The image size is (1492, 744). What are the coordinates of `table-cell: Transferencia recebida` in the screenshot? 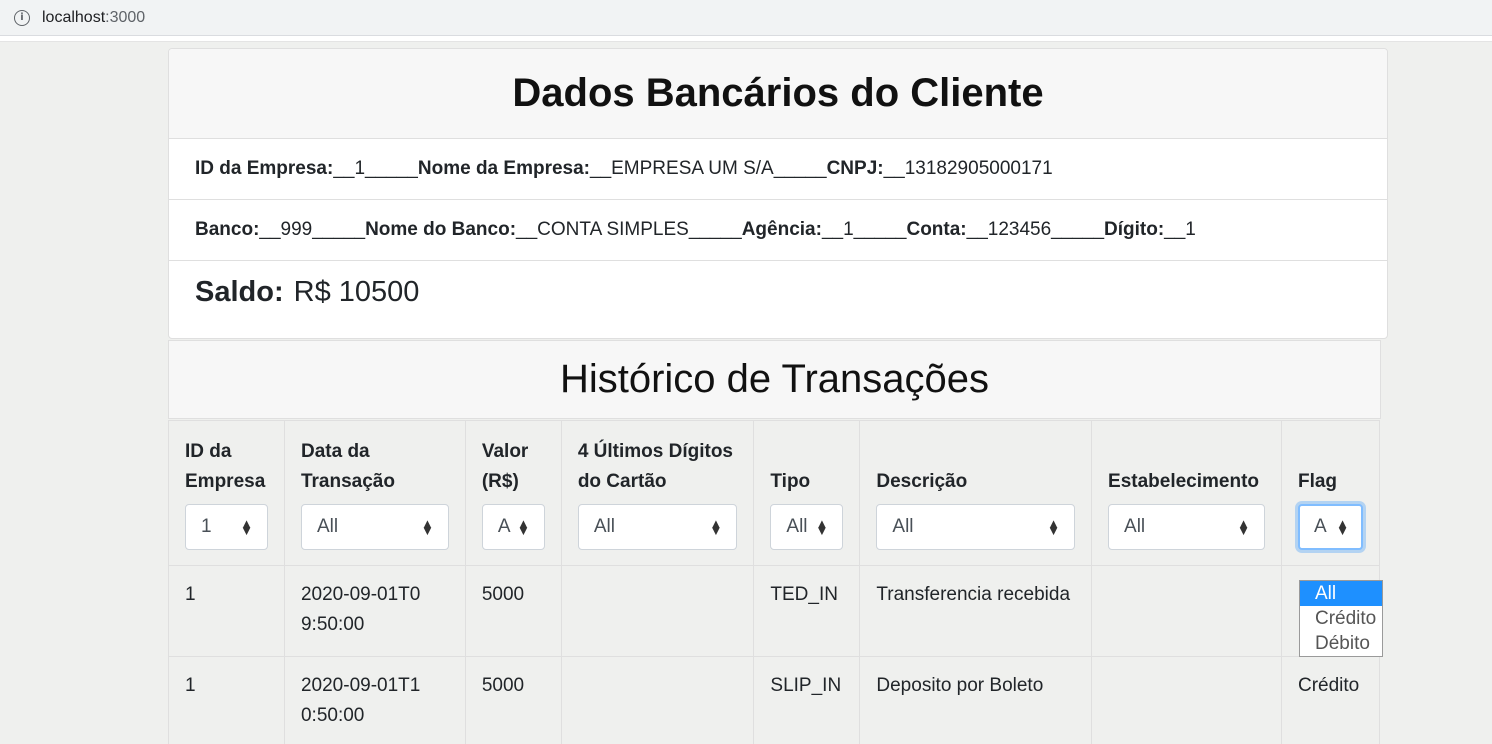 It's located at (976, 611).